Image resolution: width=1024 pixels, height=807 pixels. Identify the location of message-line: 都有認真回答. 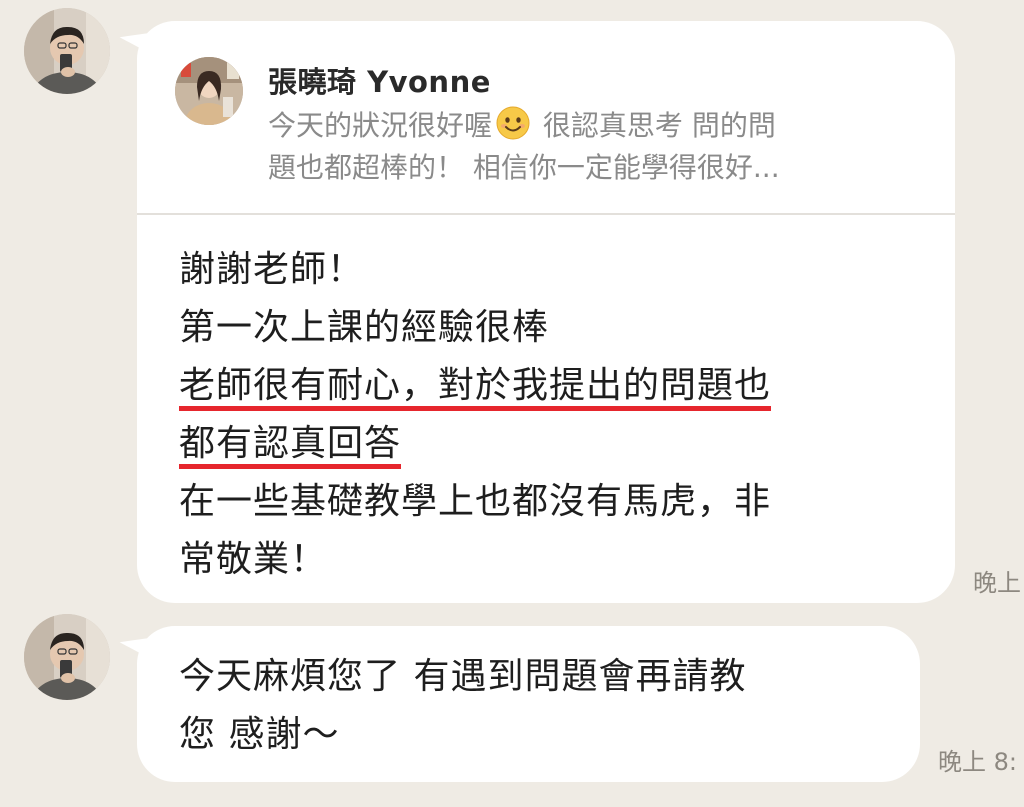
(559, 444).